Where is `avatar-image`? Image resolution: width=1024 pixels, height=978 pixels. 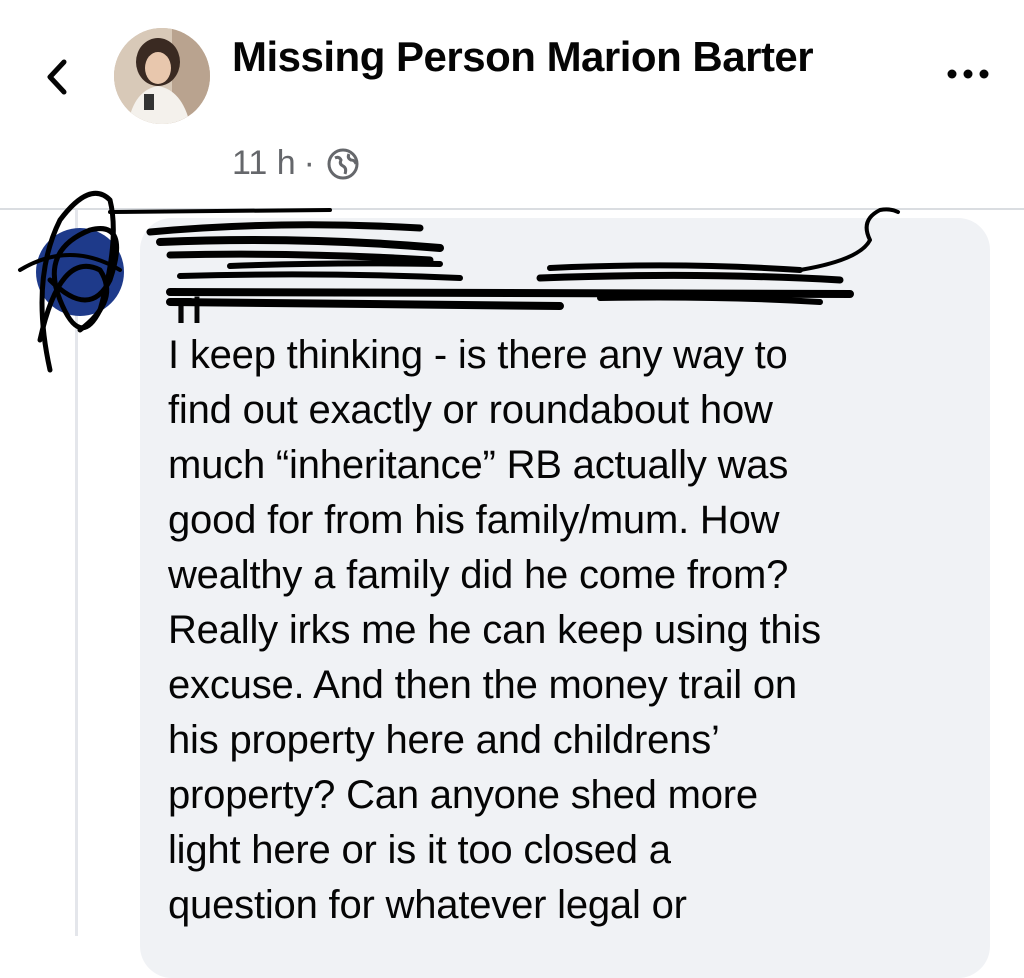 avatar-image is located at coordinates (162, 76).